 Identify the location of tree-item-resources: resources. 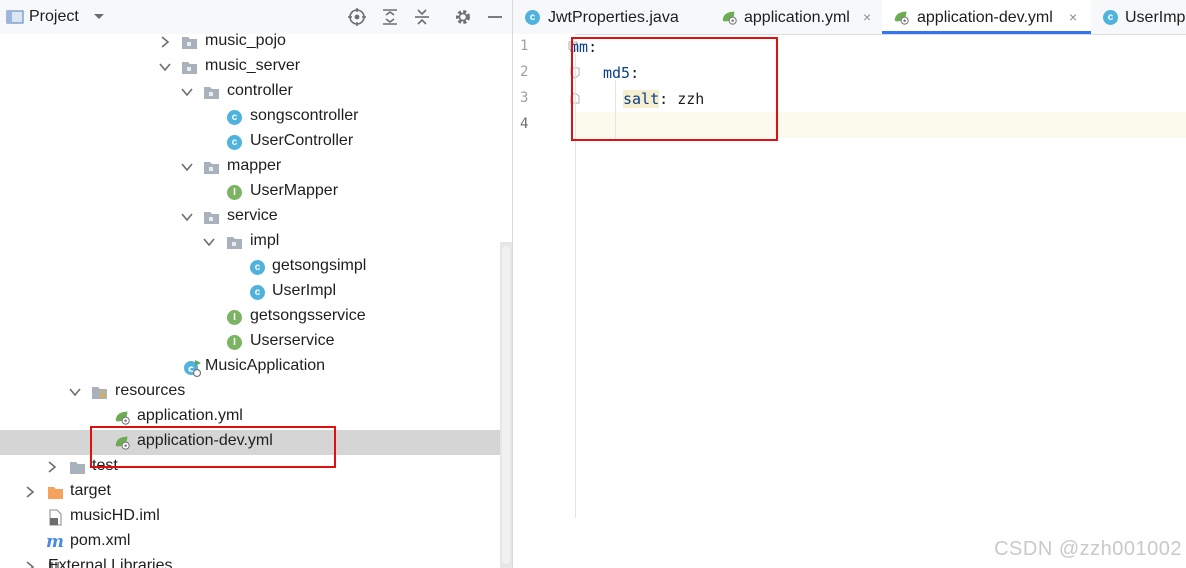
(250, 392).